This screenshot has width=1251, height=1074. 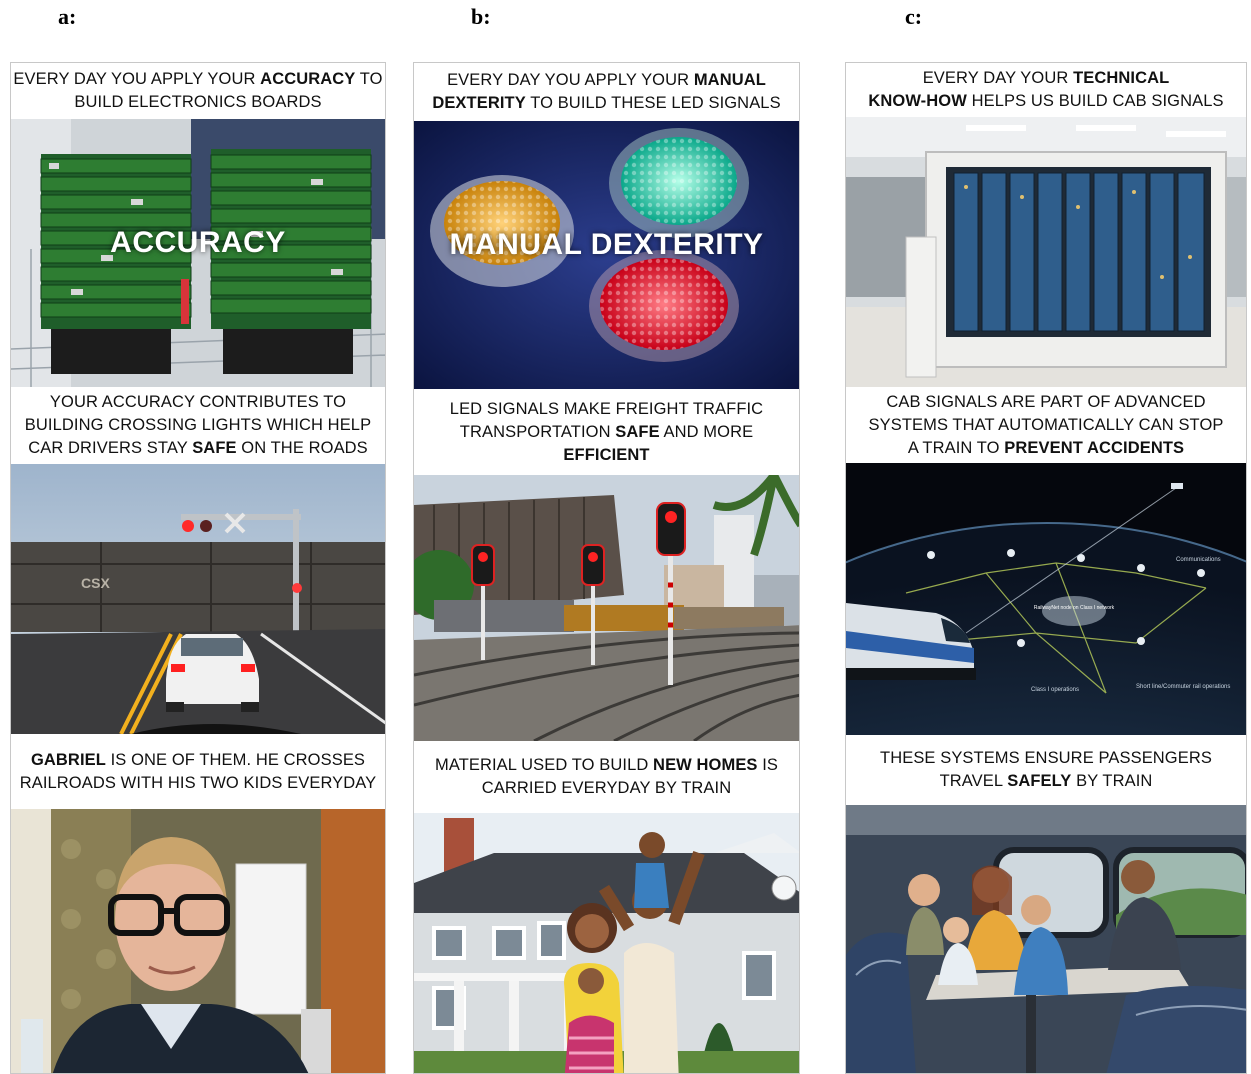 What do you see at coordinates (67, 16) in the screenshot?
I see `panel-label-a: a:` at bounding box center [67, 16].